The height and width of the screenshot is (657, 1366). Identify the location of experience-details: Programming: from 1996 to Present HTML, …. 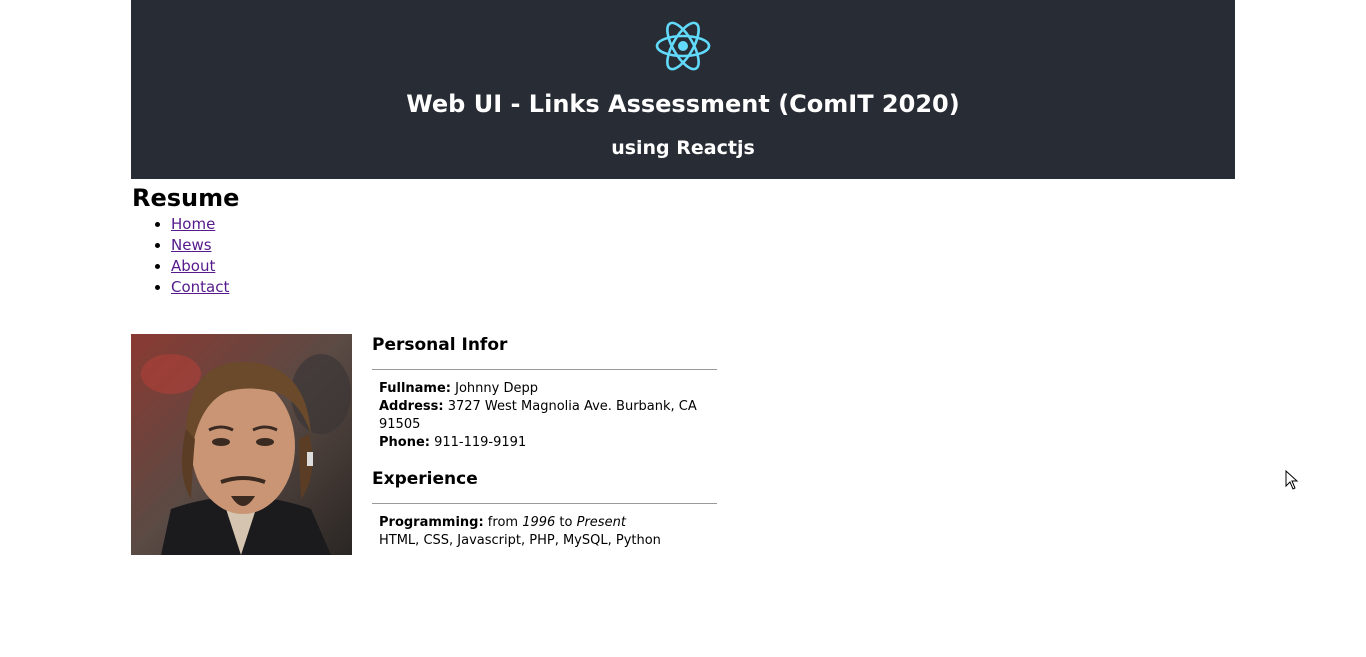
(544, 532).